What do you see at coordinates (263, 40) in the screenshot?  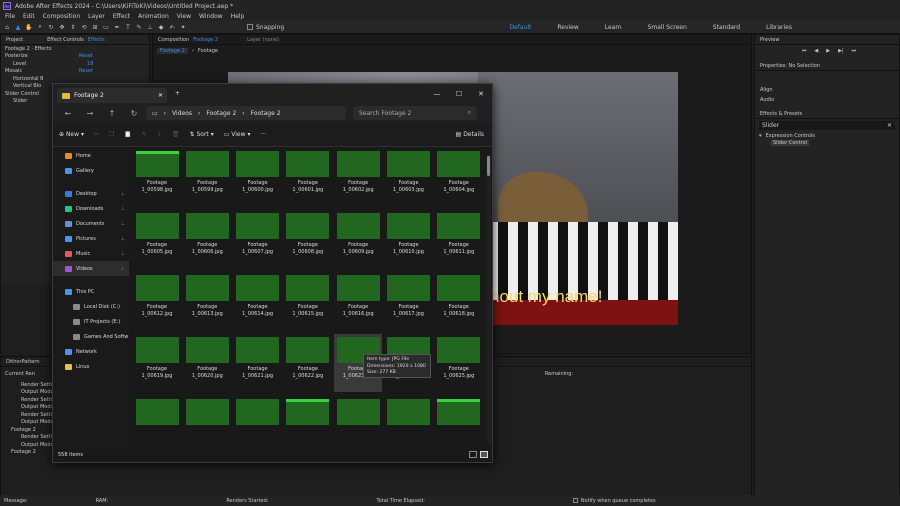 I see `layer-tab: Layer (none)` at bounding box center [263, 40].